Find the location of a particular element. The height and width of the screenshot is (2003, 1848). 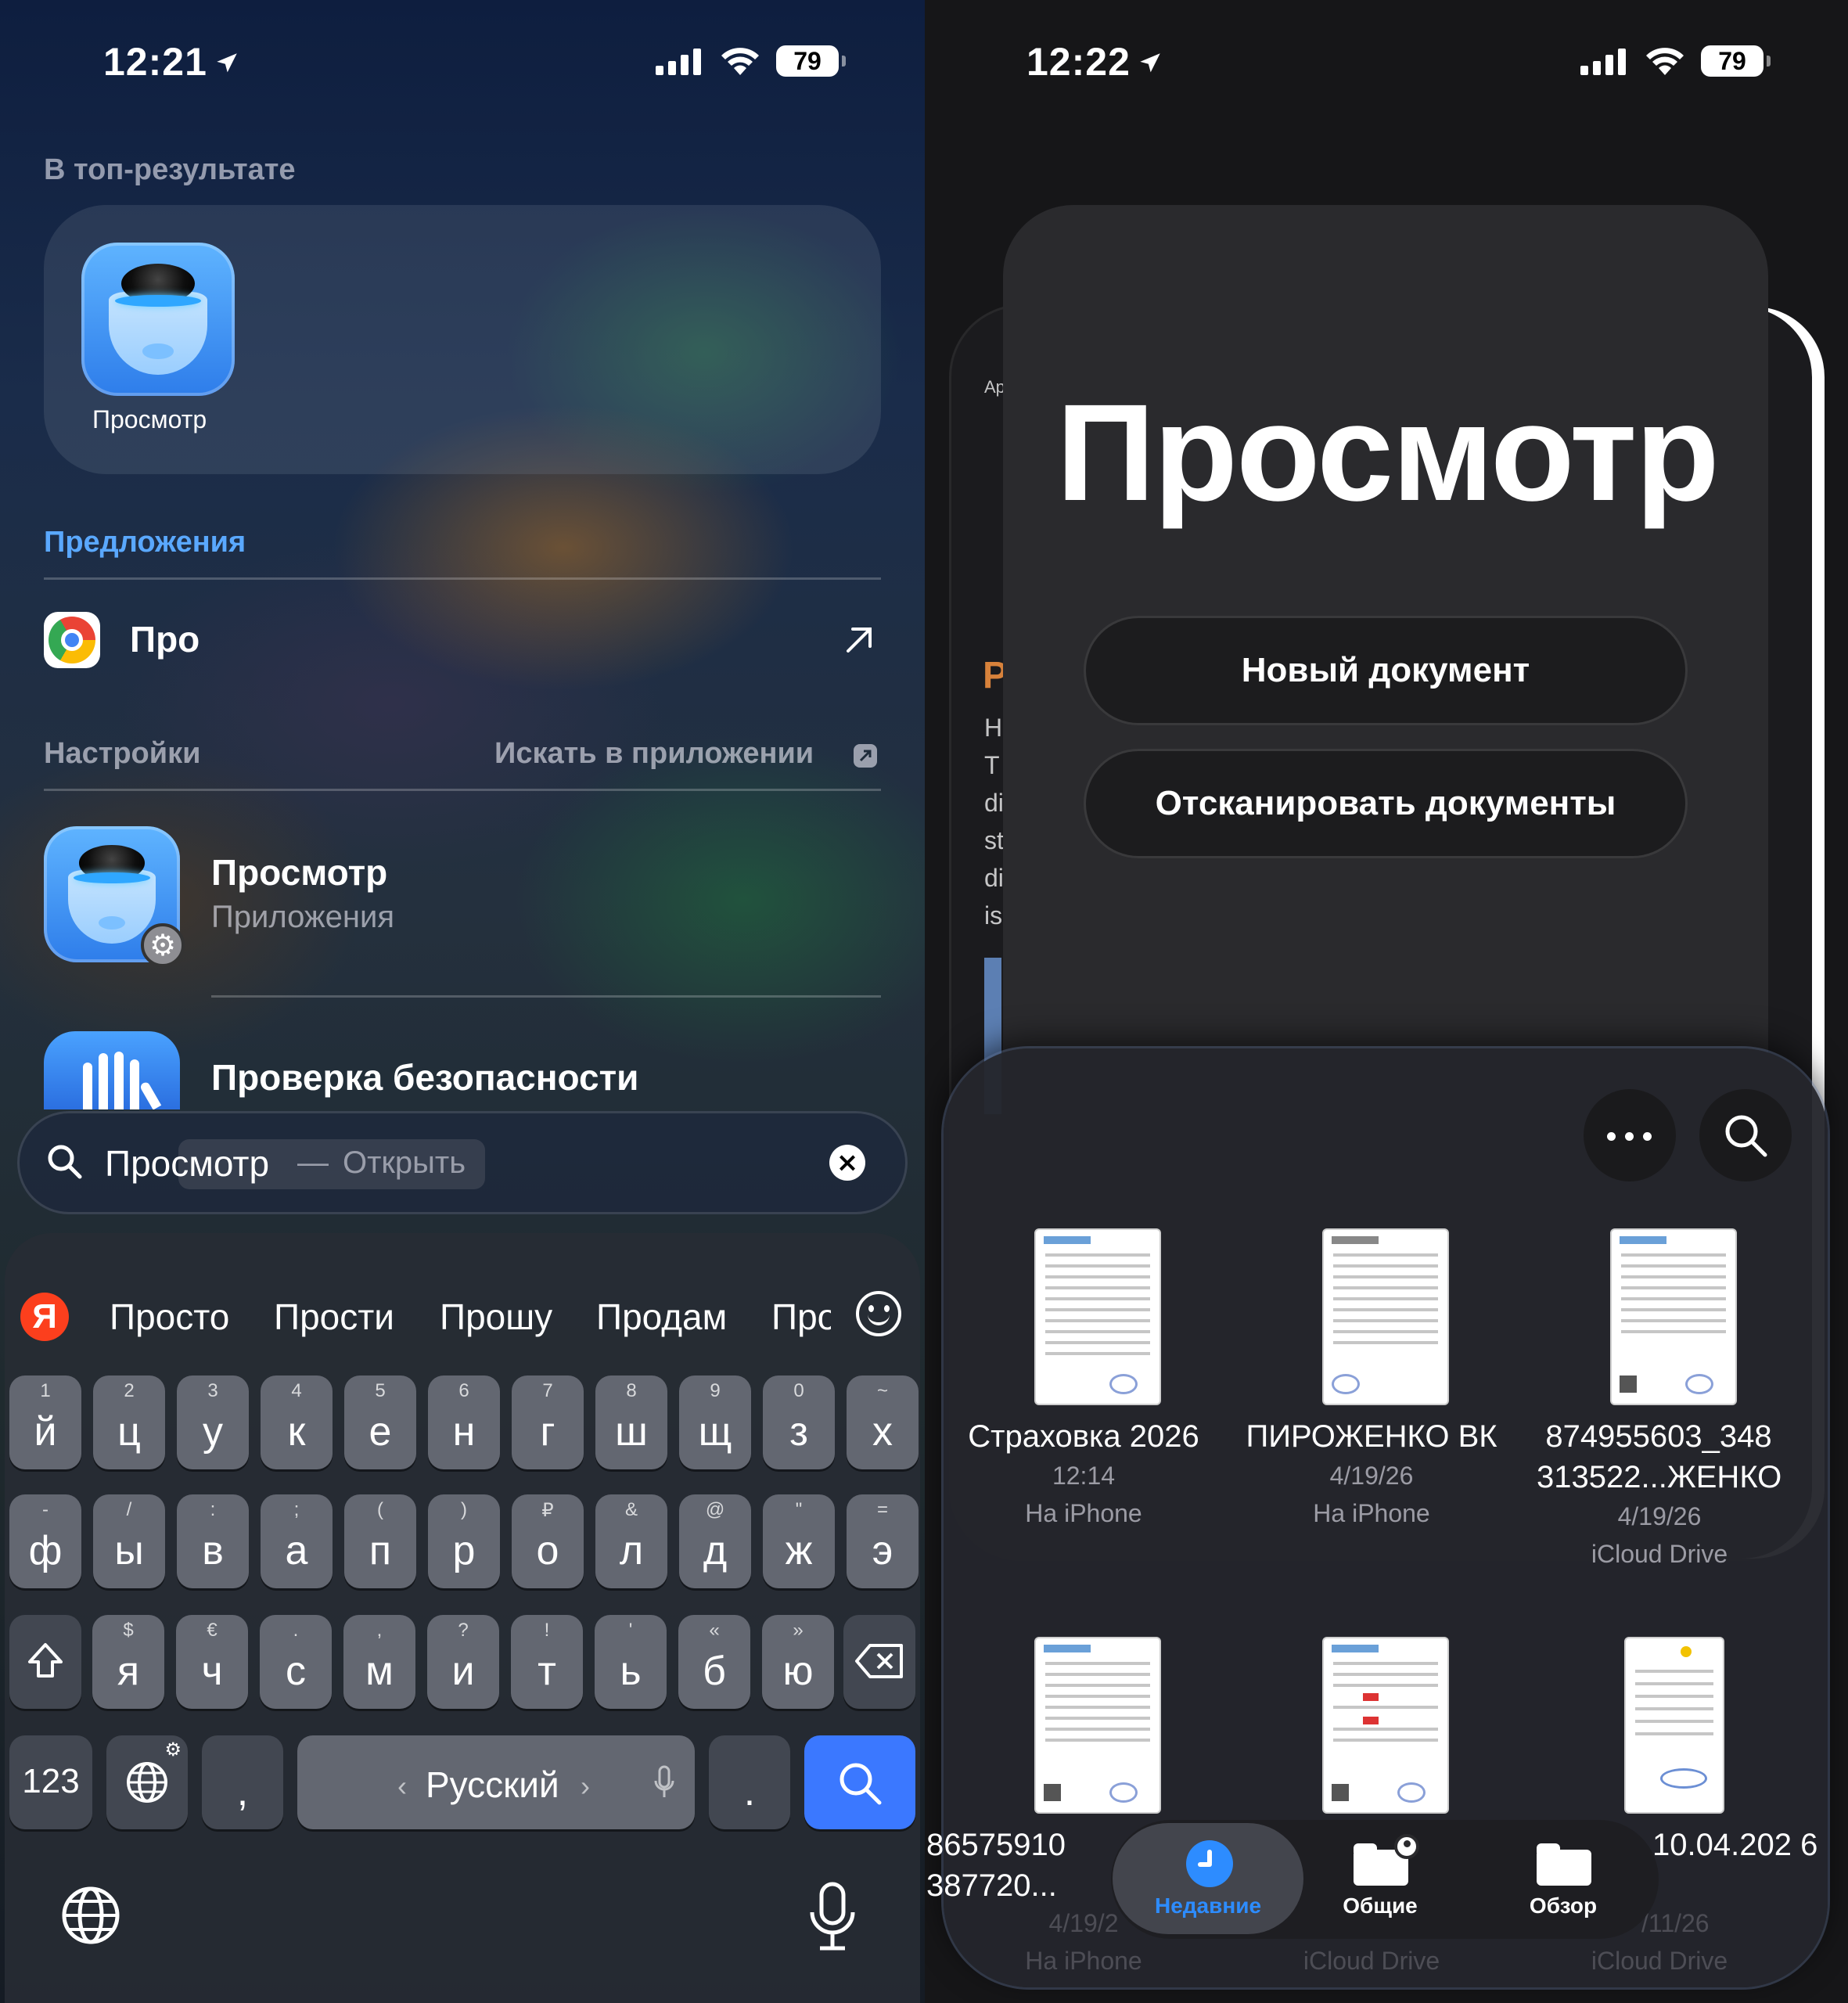

comma-key: , is located at coordinates (242, 1782).